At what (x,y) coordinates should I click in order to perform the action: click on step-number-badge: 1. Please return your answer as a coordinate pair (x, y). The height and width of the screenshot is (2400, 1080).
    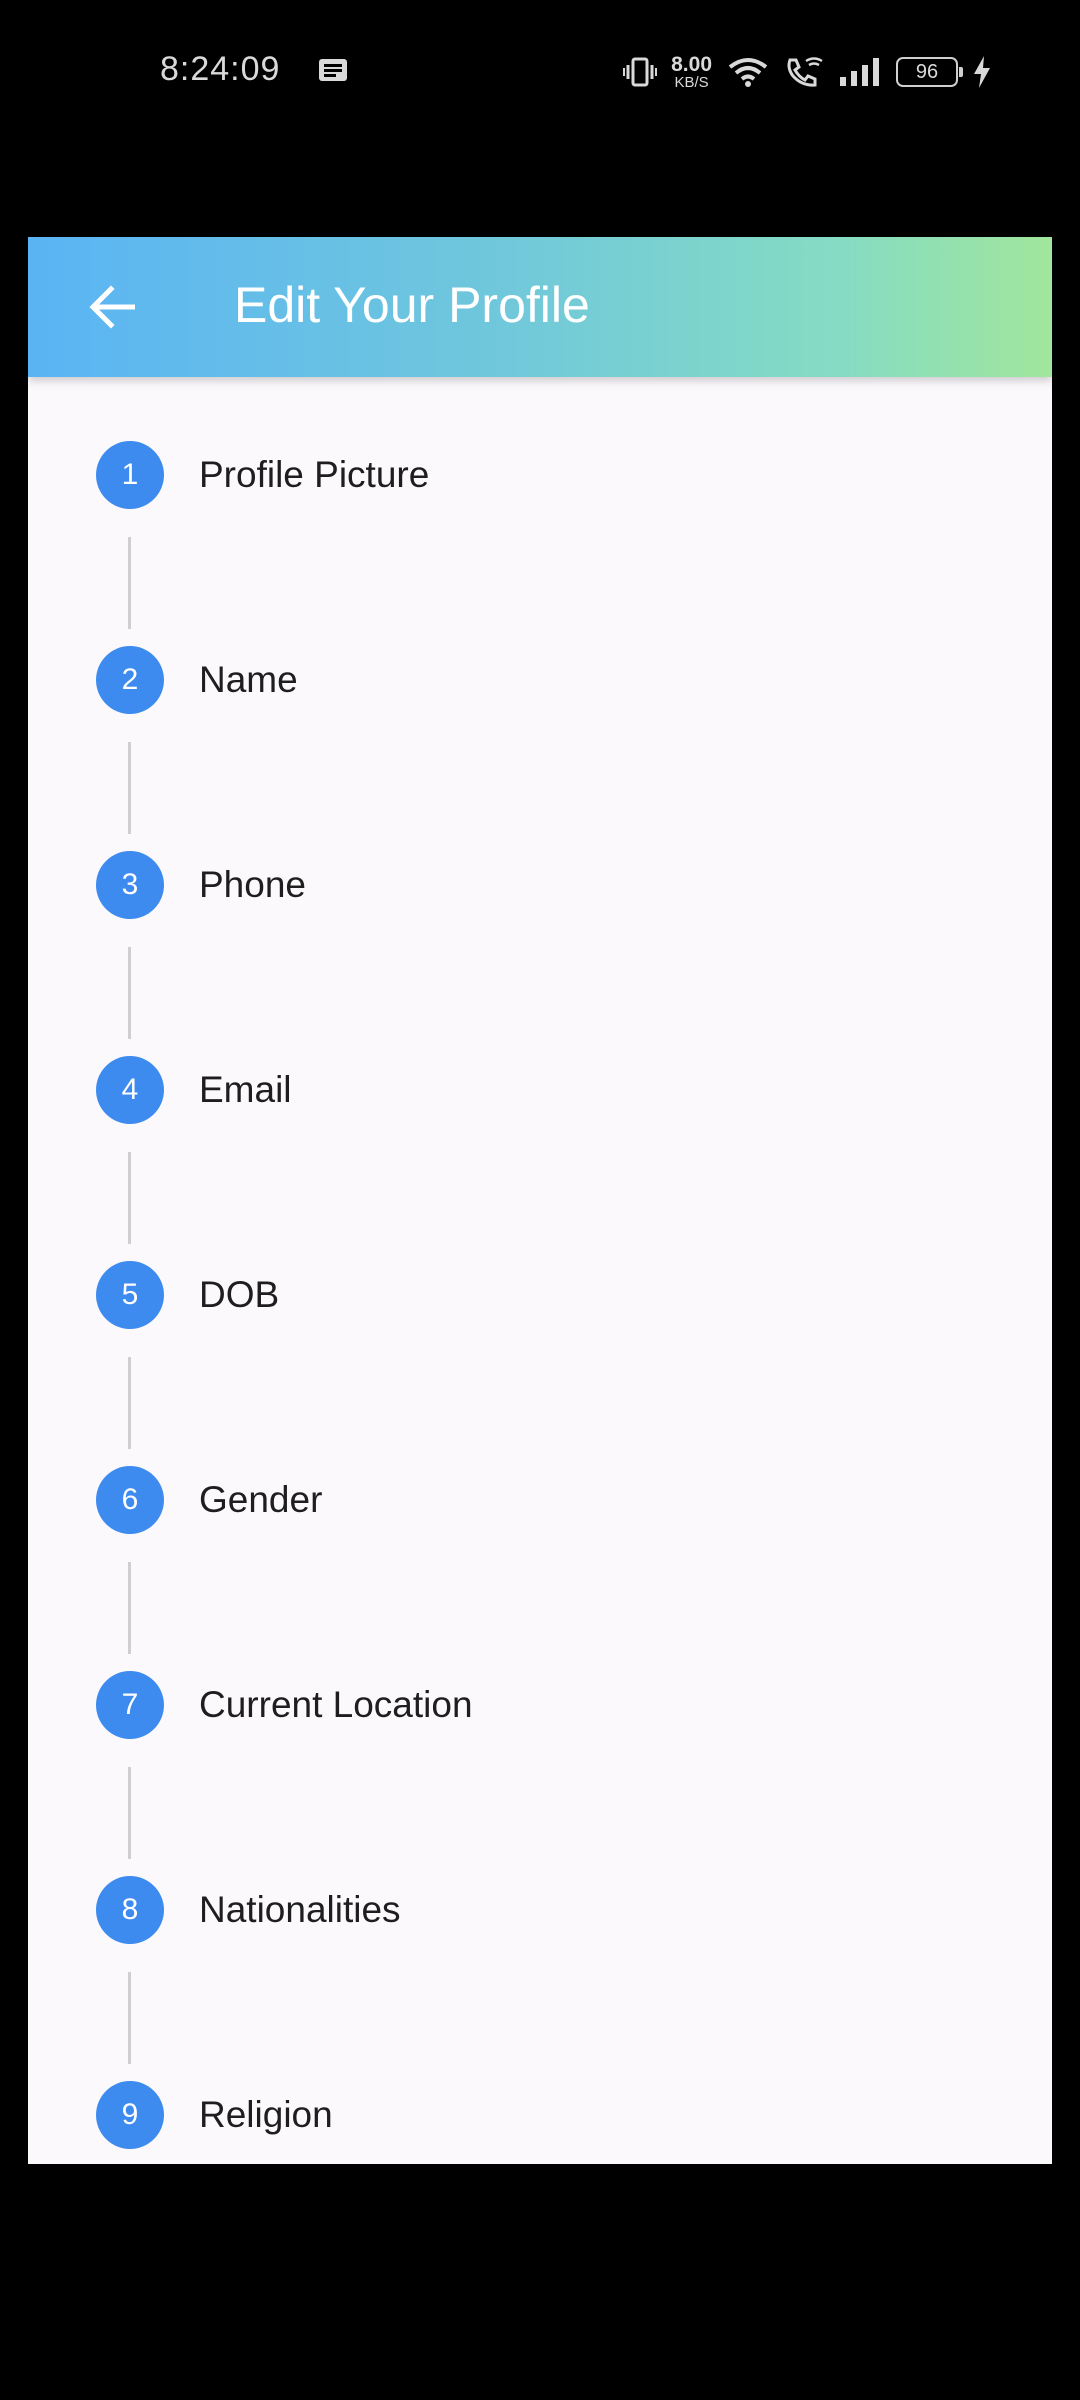
    Looking at the image, I should click on (130, 475).